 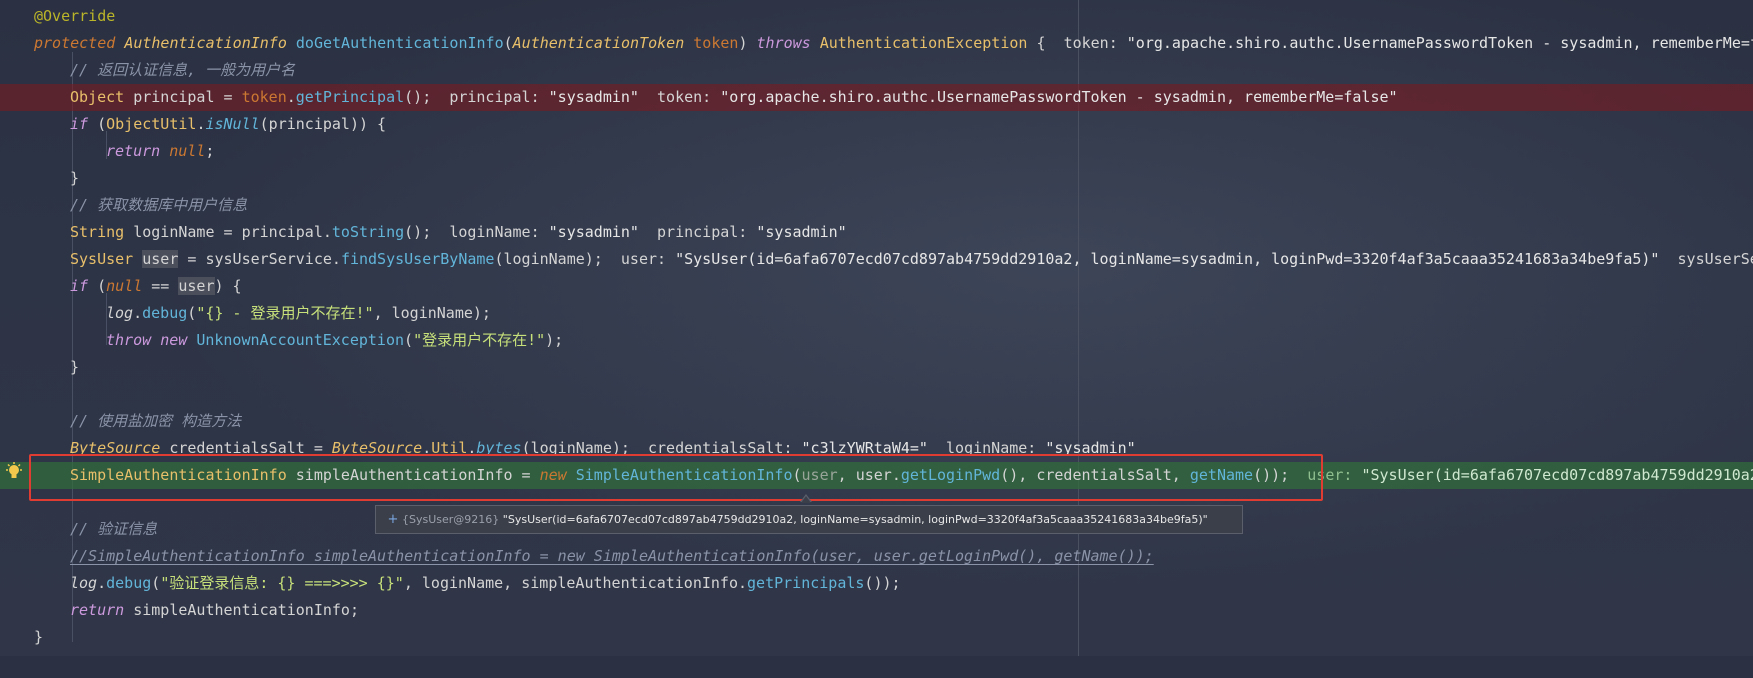 I want to click on code-text: simpleAuthenticationInfo;, so click(x=241, y=610).